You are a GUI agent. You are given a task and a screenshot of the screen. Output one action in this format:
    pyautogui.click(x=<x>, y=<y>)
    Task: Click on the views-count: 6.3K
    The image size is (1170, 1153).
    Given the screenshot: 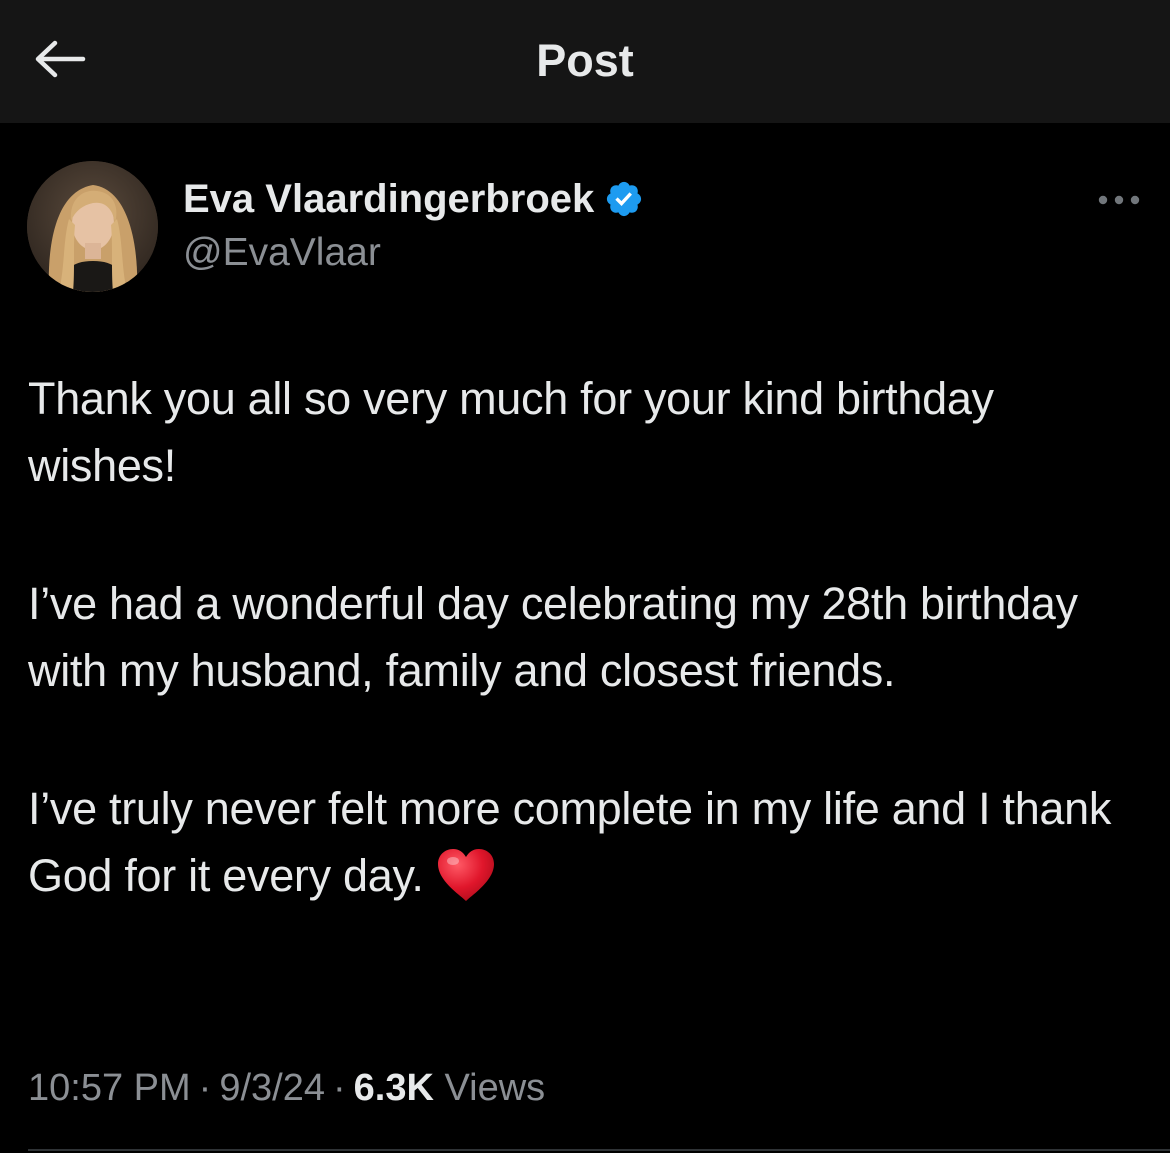 What is the action you would take?
    pyautogui.click(x=393, y=1088)
    